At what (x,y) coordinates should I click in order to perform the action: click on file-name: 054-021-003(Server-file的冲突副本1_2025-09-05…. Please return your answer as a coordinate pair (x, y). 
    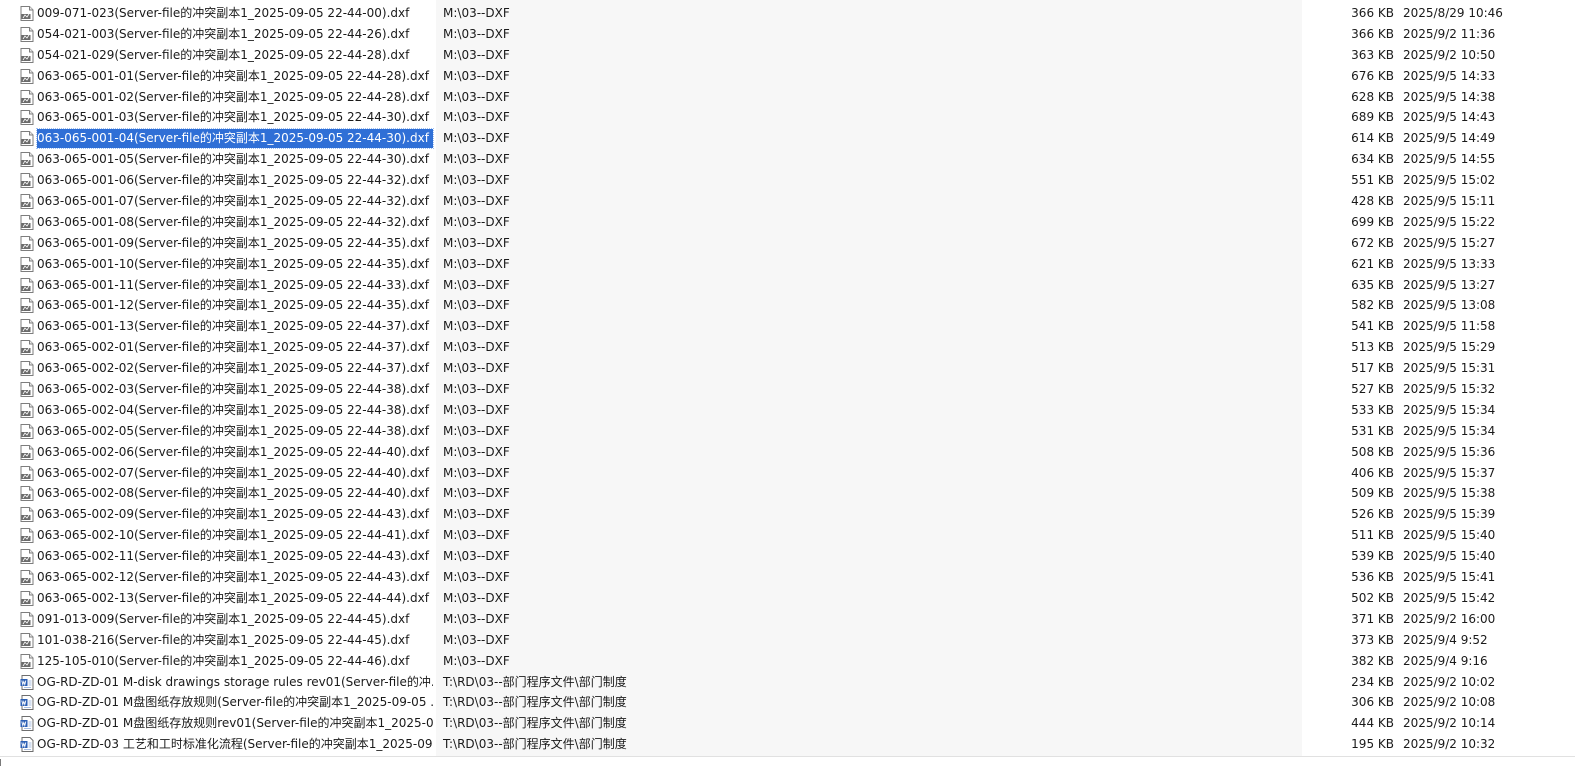
    Looking at the image, I should click on (225, 34).